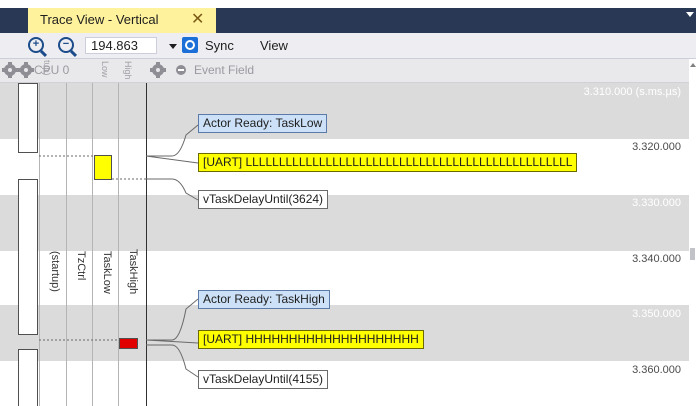  Describe the element at coordinates (119, 251) in the screenshot. I see `event-leader-lines` at that location.